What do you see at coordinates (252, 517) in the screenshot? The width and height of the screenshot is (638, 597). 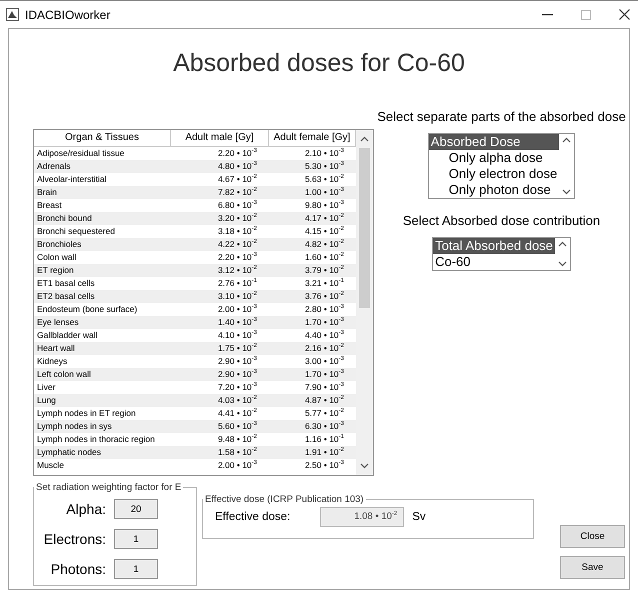 I see `effective-dose-label: Effective dose:` at bounding box center [252, 517].